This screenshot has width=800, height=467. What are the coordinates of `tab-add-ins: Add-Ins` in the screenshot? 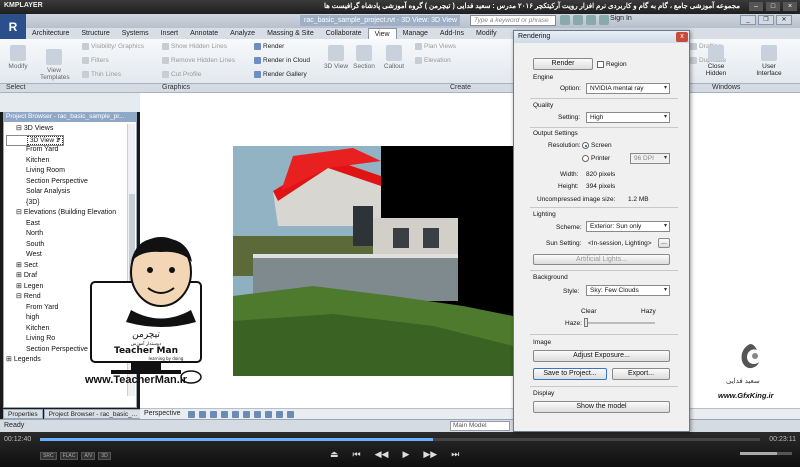 It's located at (452, 33).